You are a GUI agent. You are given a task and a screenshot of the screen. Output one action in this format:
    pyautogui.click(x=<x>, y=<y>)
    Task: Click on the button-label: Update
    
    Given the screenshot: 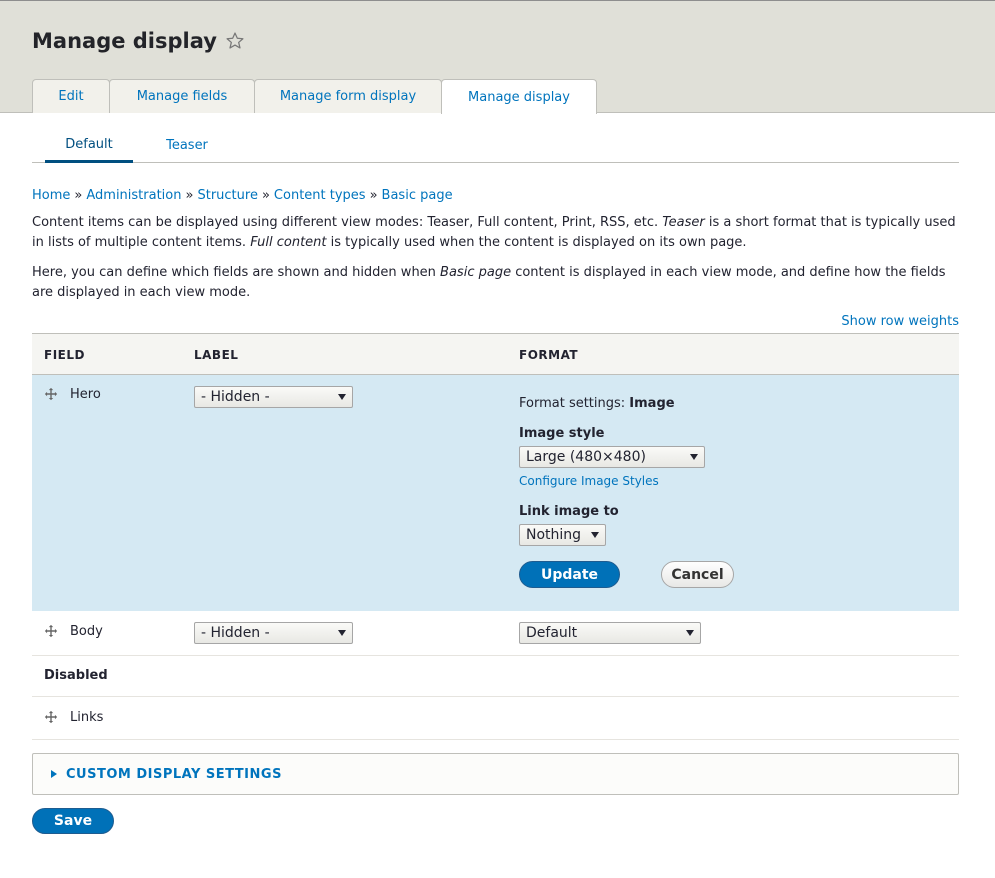 What is the action you would take?
    pyautogui.click(x=569, y=574)
    